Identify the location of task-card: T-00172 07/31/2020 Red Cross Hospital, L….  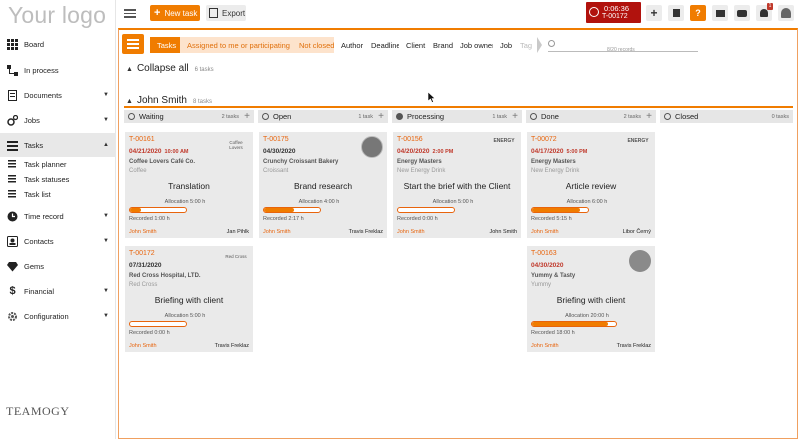
(189, 299).